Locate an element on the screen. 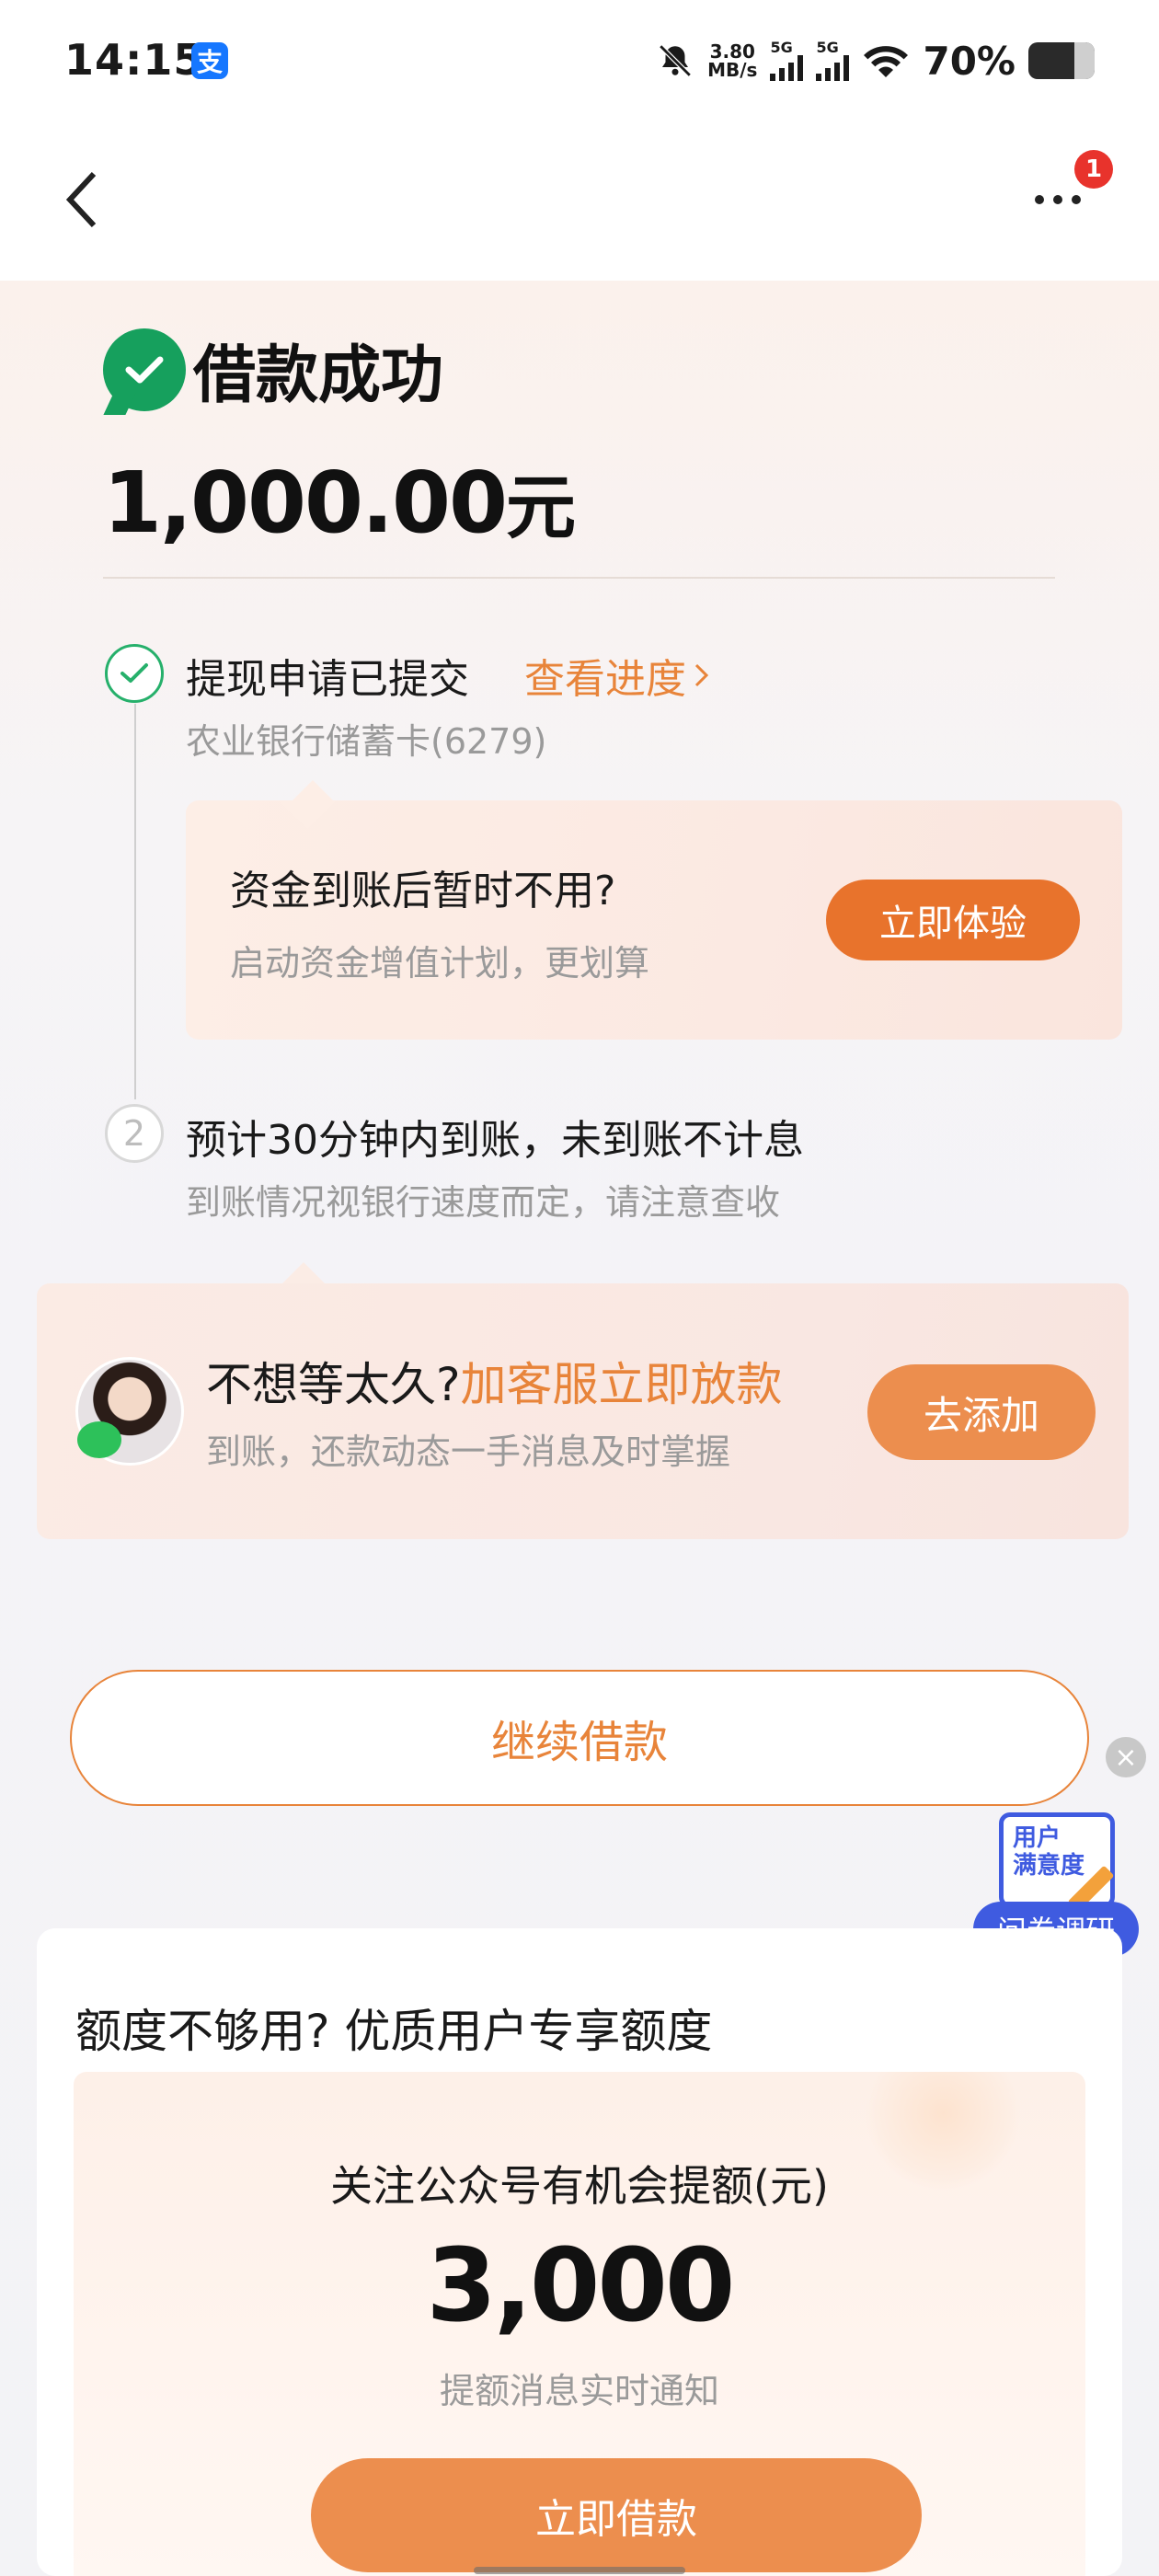 This screenshot has width=1159, height=2576. loan-amount-unit: 元 is located at coordinates (540, 507).